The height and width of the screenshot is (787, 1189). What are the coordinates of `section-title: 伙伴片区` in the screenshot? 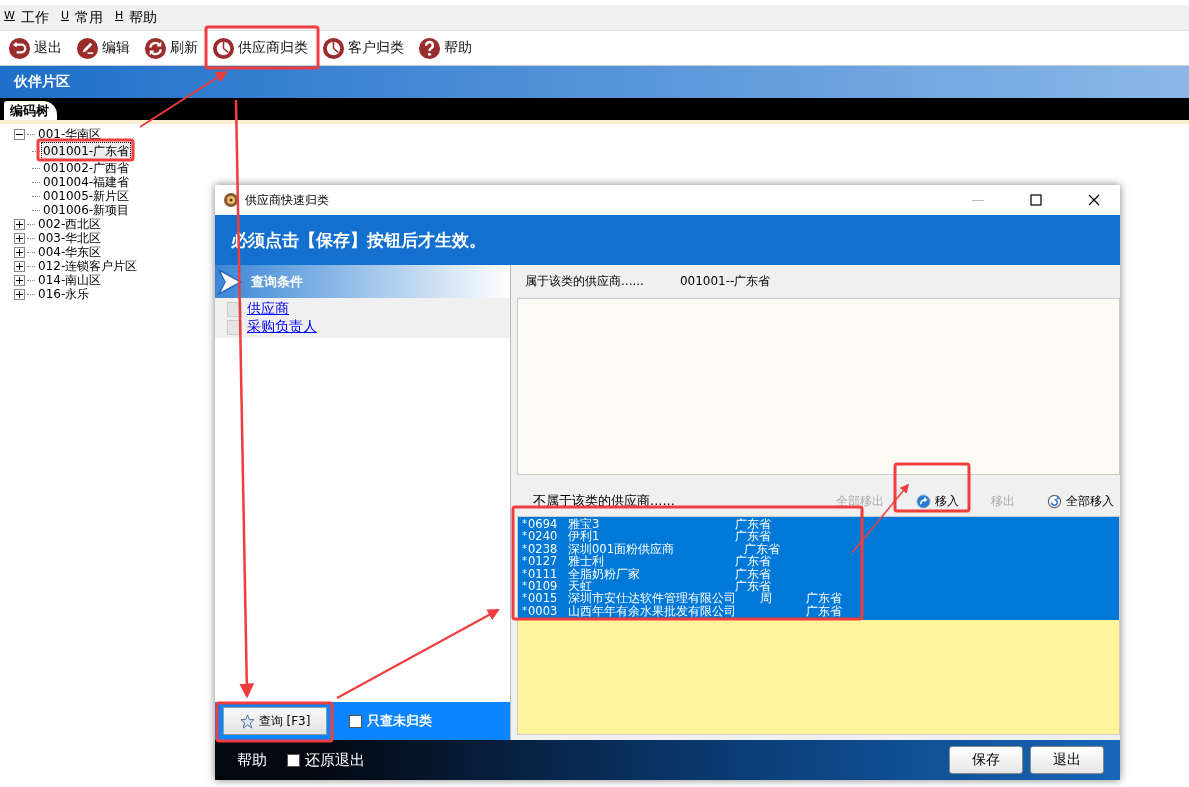 It's located at (42, 82).